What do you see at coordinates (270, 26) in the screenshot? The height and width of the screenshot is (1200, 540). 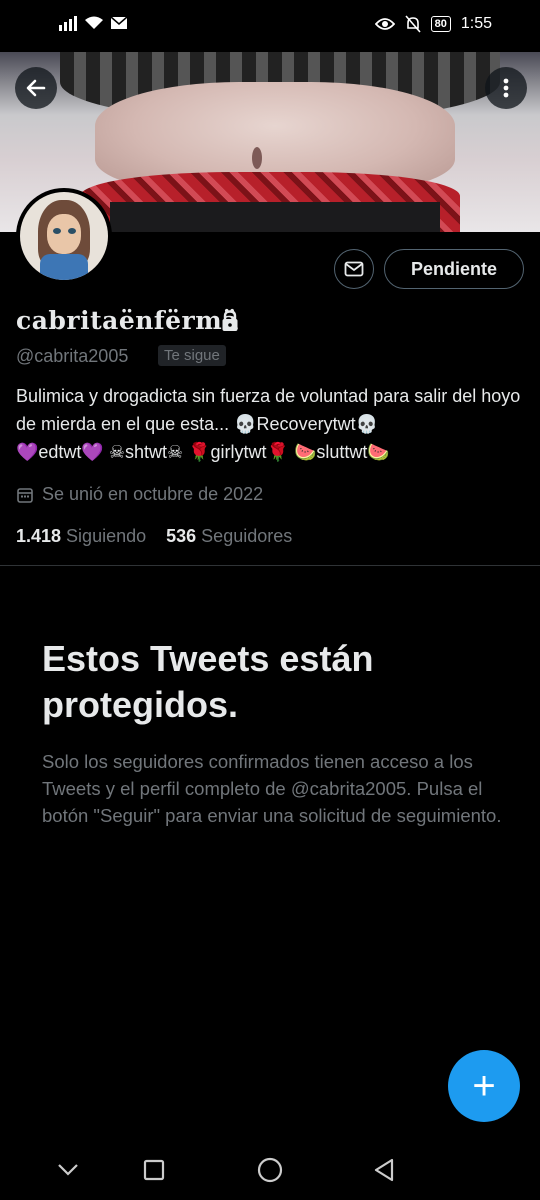 I see `status-bar: 80 1:55` at bounding box center [270, 26].